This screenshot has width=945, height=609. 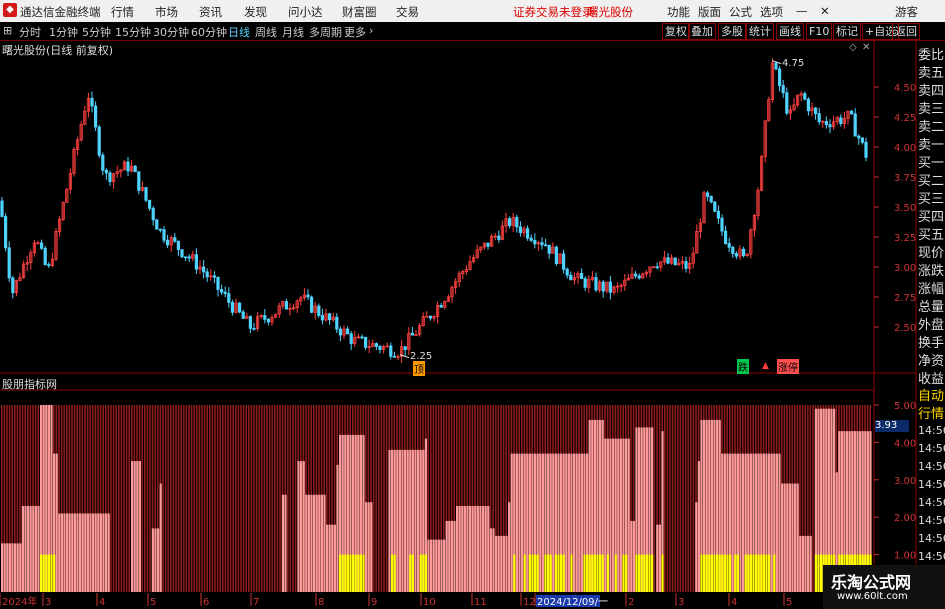 I want to click on tab-15min: 15分钟, so click(x=133, y=32).